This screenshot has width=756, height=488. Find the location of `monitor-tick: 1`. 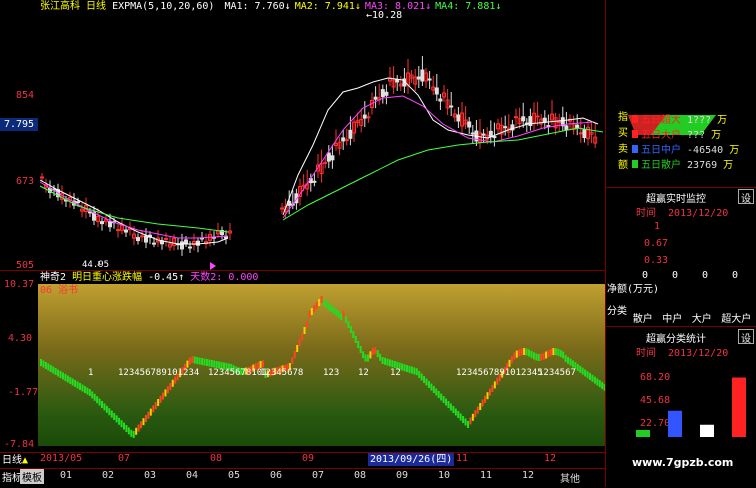

monitor-tick: 1 is located at coordinates (657, 226).